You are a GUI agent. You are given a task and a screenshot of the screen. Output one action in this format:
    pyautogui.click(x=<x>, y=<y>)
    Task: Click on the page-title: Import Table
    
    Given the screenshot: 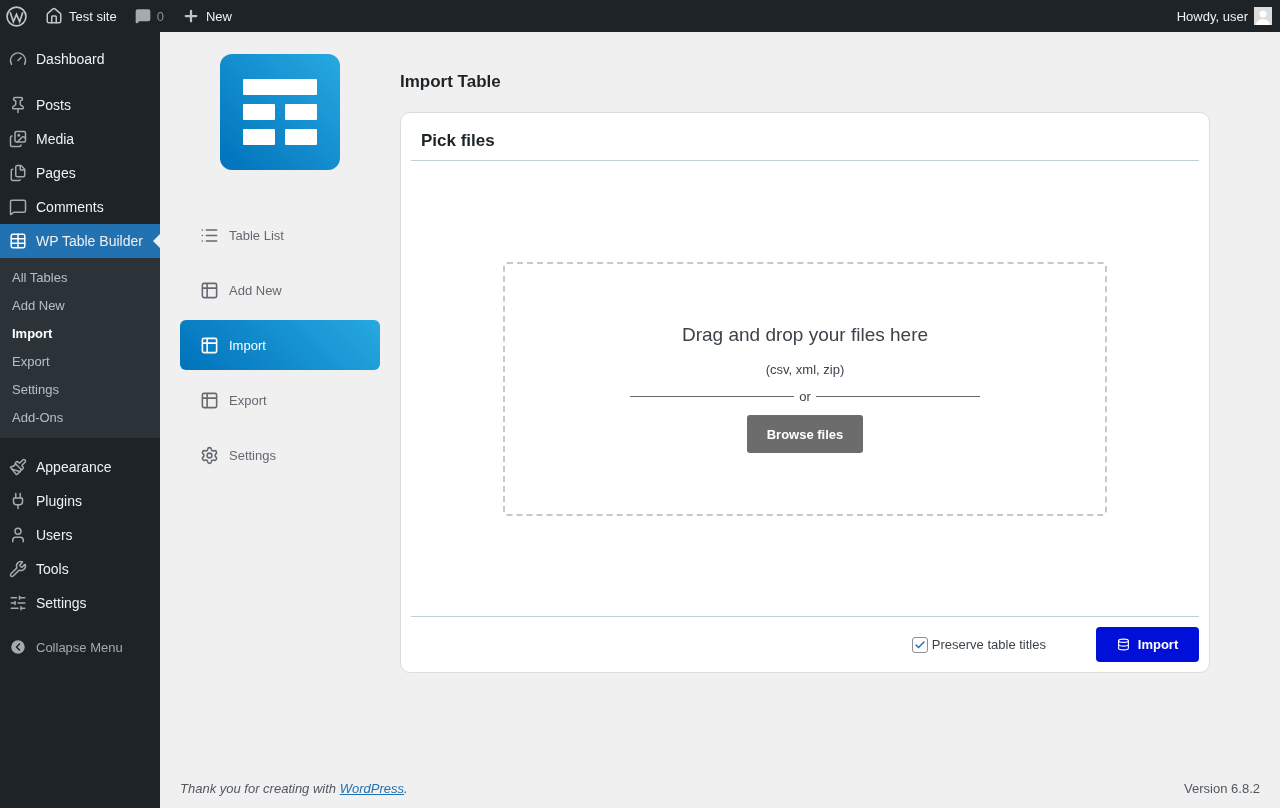 What is the action you would take?
    pyautogui.click(x=451, y=82)
    